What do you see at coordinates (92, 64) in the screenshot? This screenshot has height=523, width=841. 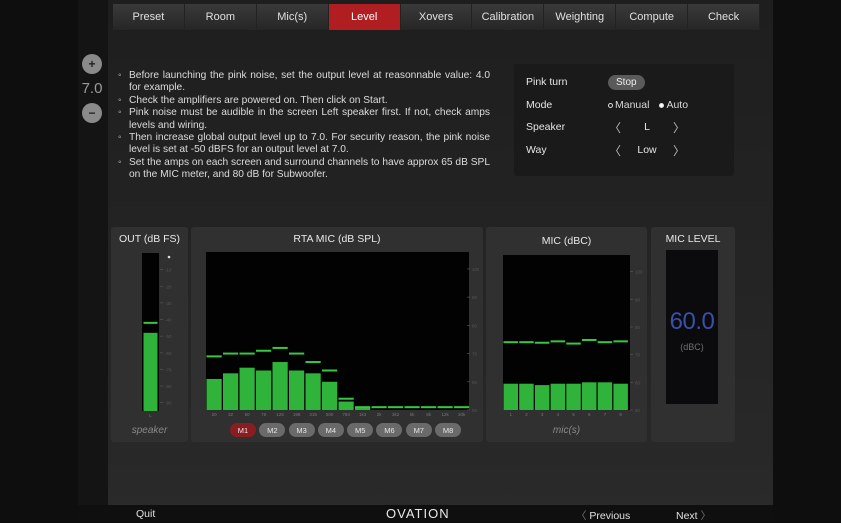 I see `level-up-button: +` at bounding box center [92, 64].